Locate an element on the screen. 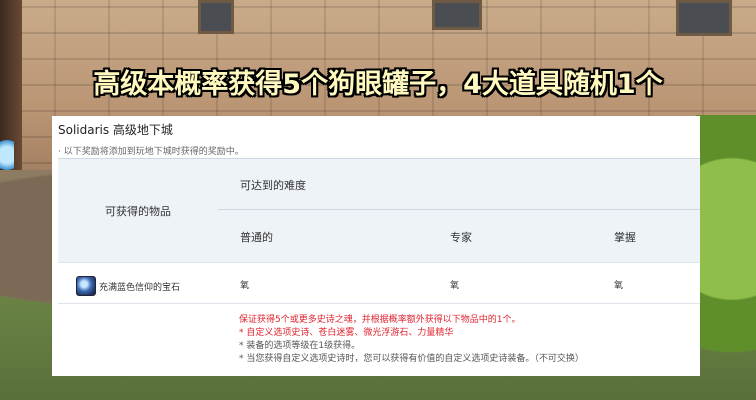 Image resolution: width=756 pixels, height=400 pixels. reward-item-name: 充满蓝色信仰的宝石 is located at coordinates (140, 287).